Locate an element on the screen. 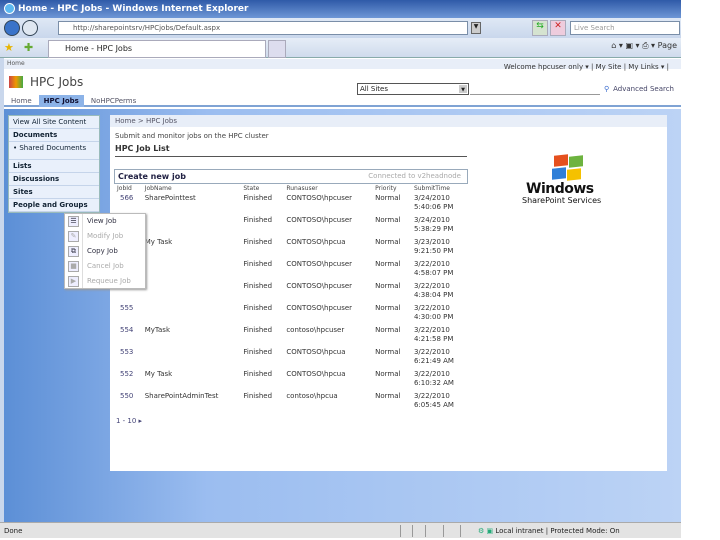 This screenshot has width=720, height=540. tab-nohpcperms: NoHPCPerms is located at coordinates (113, 101).